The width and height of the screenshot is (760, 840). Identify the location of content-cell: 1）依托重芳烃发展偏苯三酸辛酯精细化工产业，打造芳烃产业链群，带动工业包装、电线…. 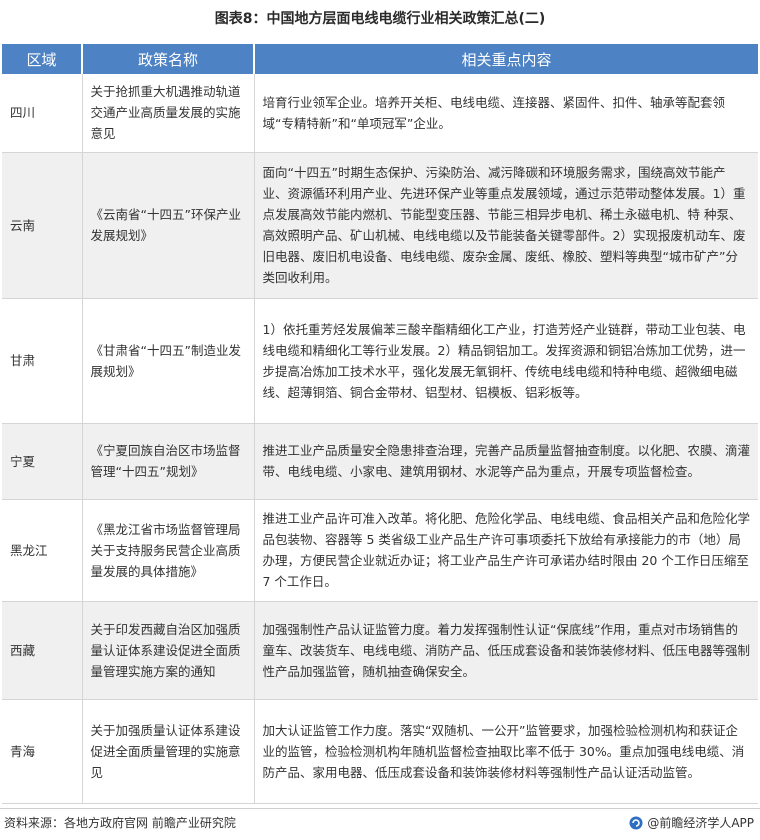
(506, 361).